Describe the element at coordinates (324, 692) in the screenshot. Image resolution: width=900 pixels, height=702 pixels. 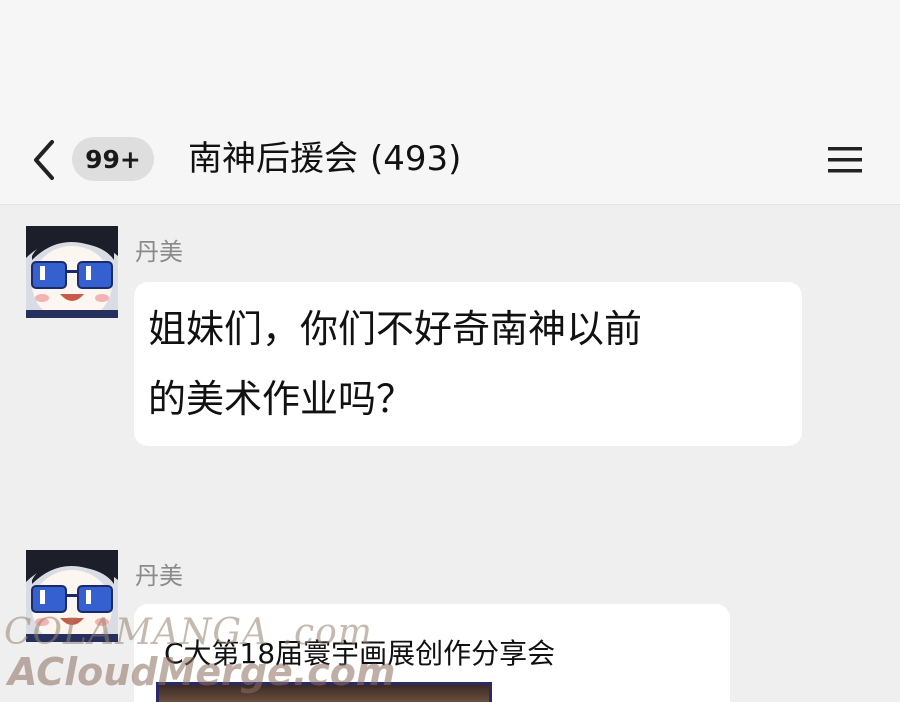
I see `card-image` at that location.